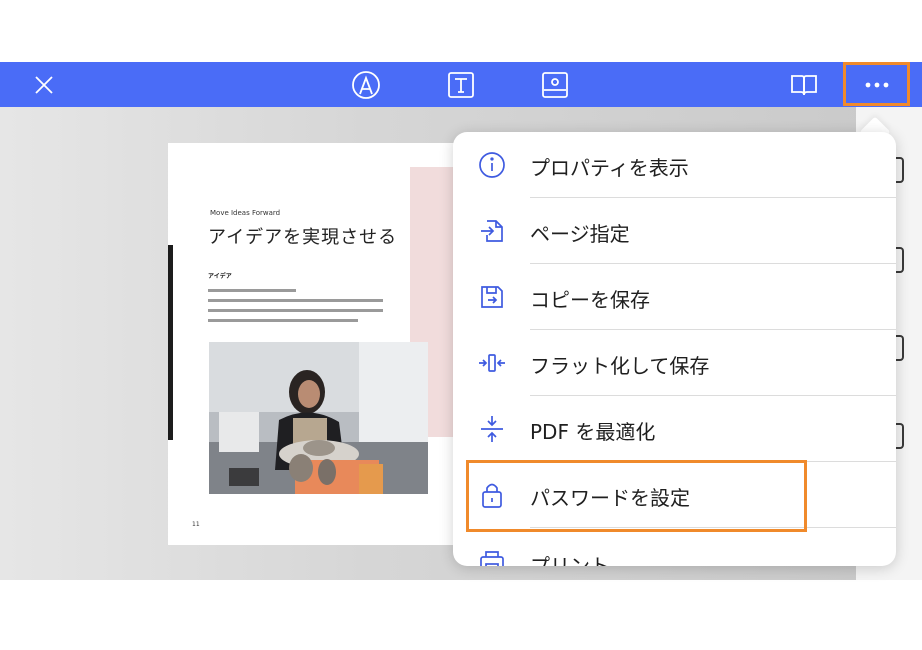 This screenshot has height=650, width=922. What do you see at coordinates (492, 231) in the screenshot?
I see `page-jump-icon` at bounding box center [492, 231].